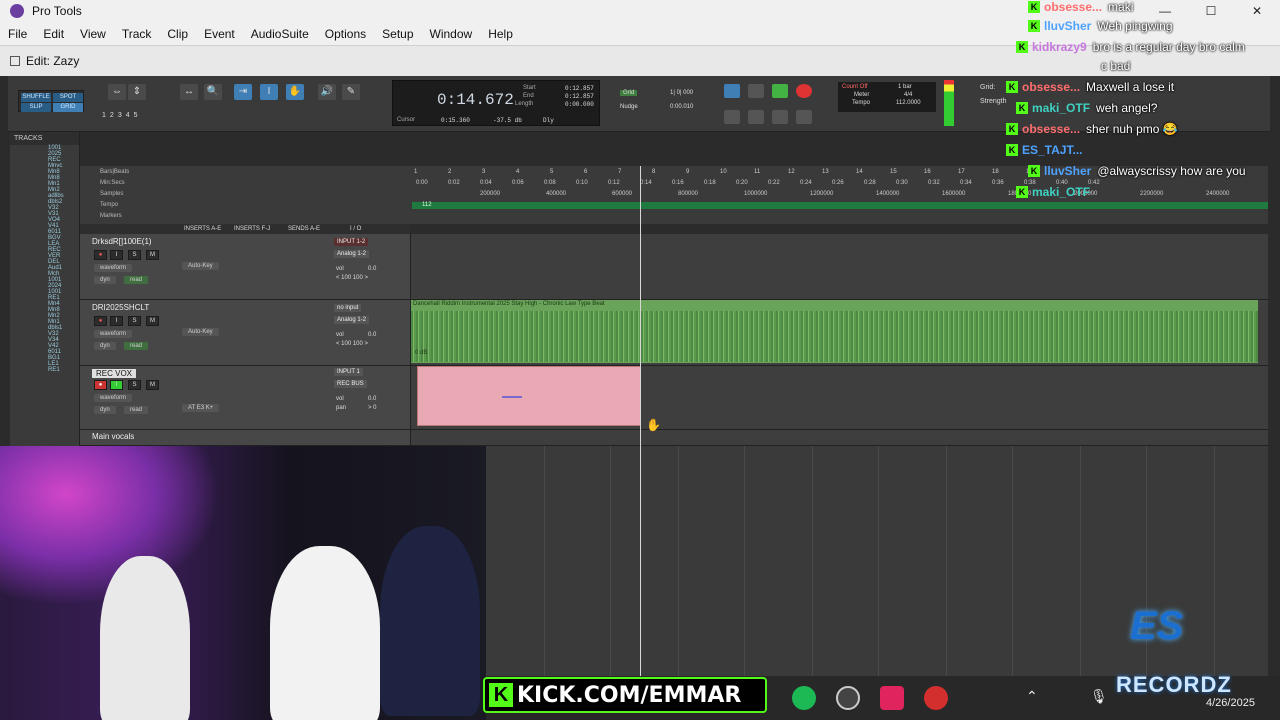  I want to click on menu-view: View, so click(93, 34).